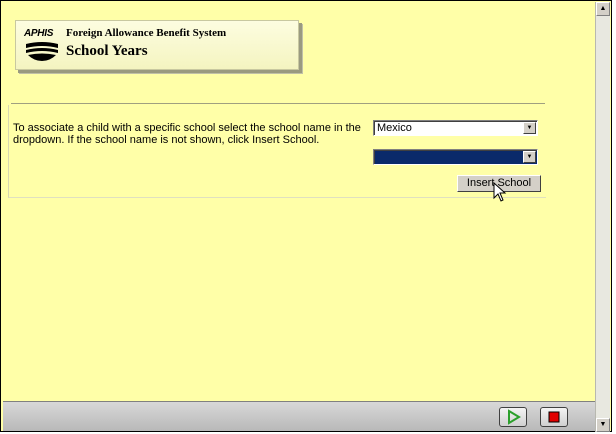 The height and width of the screenshot is (434, 616). I want to click on school-select: ▼, so click(455, 157).